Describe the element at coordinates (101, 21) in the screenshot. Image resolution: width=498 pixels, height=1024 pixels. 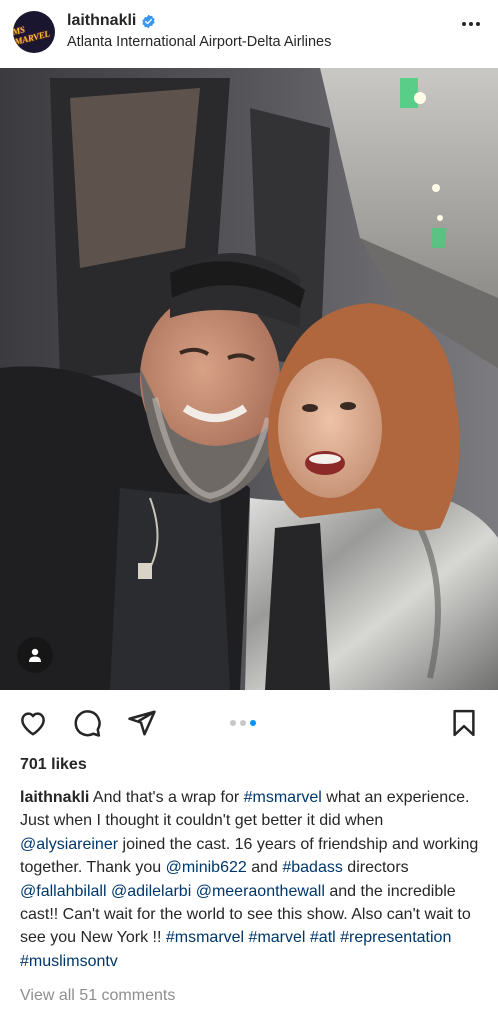
I see `username: laithnakli` at that location.